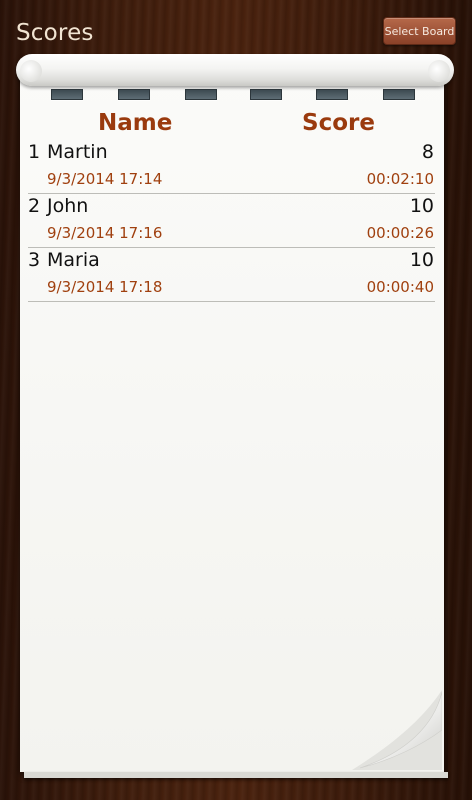 This screenshot has height=800, width=472. What do you see at coordinates (231, 220) in the screenshot?
I see `score-row: 2 John 10 9/3/2014 17:16 00:00:26` at bounding box center [231, 220].